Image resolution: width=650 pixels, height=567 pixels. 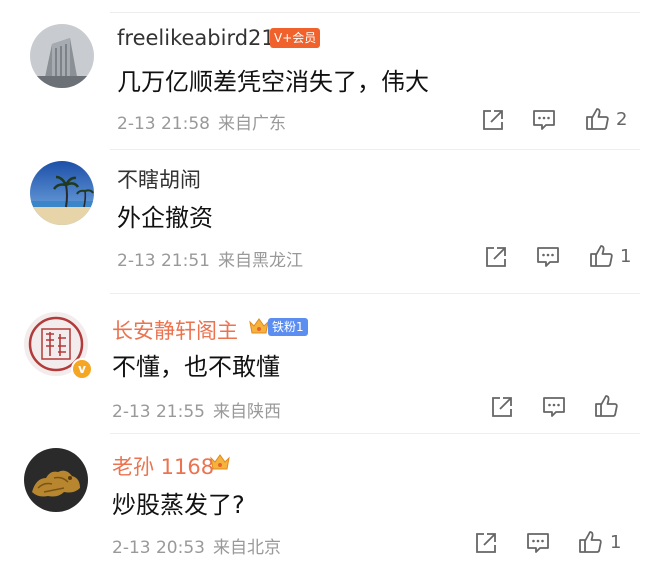 I want to click on username: 老孙 1168, so click(x=163, y=466).